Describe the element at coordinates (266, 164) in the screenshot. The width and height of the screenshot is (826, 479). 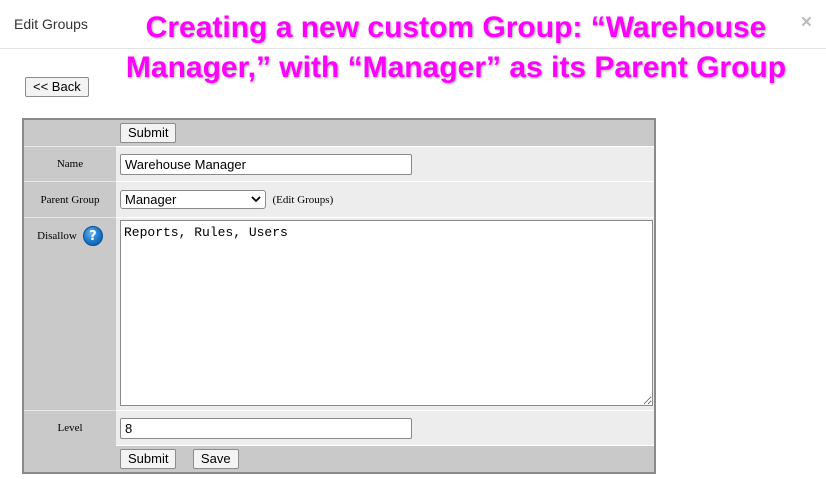
I see `name-input` at that location.